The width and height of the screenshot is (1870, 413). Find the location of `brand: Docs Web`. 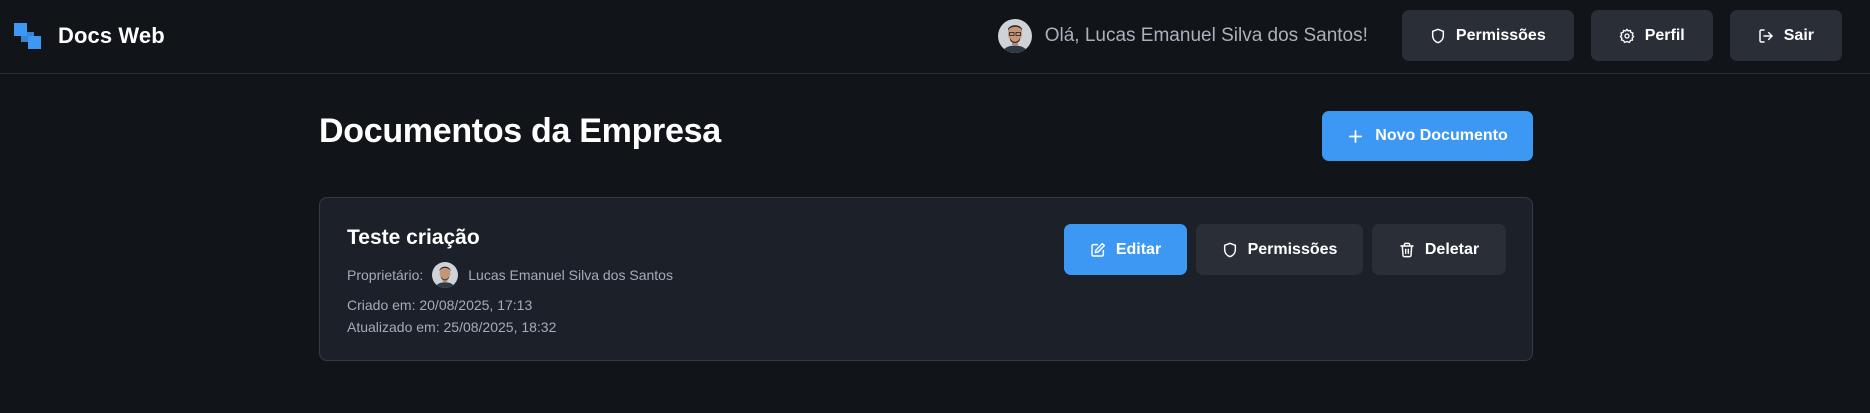

brand: Docs Web is located at coordinates (89, 36).